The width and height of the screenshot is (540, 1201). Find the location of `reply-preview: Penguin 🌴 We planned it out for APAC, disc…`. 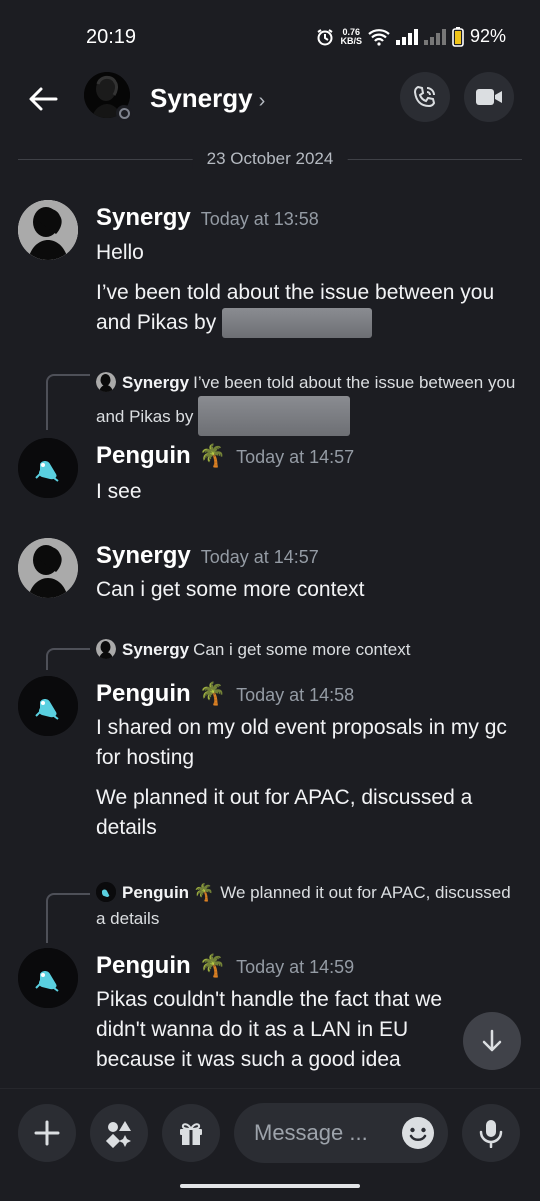

reply-preview: Penguin 🌴 We planned it out for APAC, disc… is located at coordinates (306, 906).